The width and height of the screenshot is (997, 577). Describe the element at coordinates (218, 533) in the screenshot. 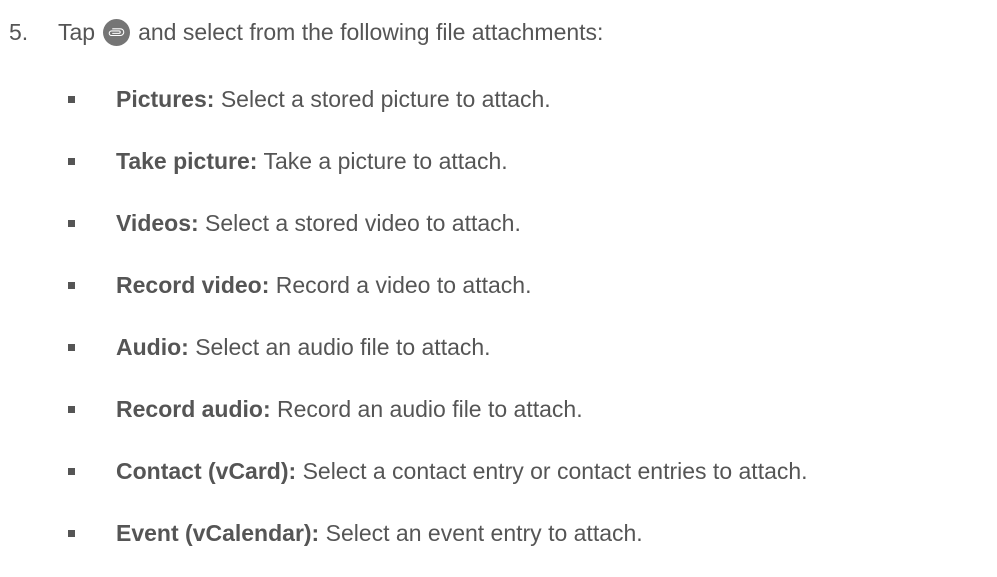

I see `option-term: Event (vCalendar):` at that location.